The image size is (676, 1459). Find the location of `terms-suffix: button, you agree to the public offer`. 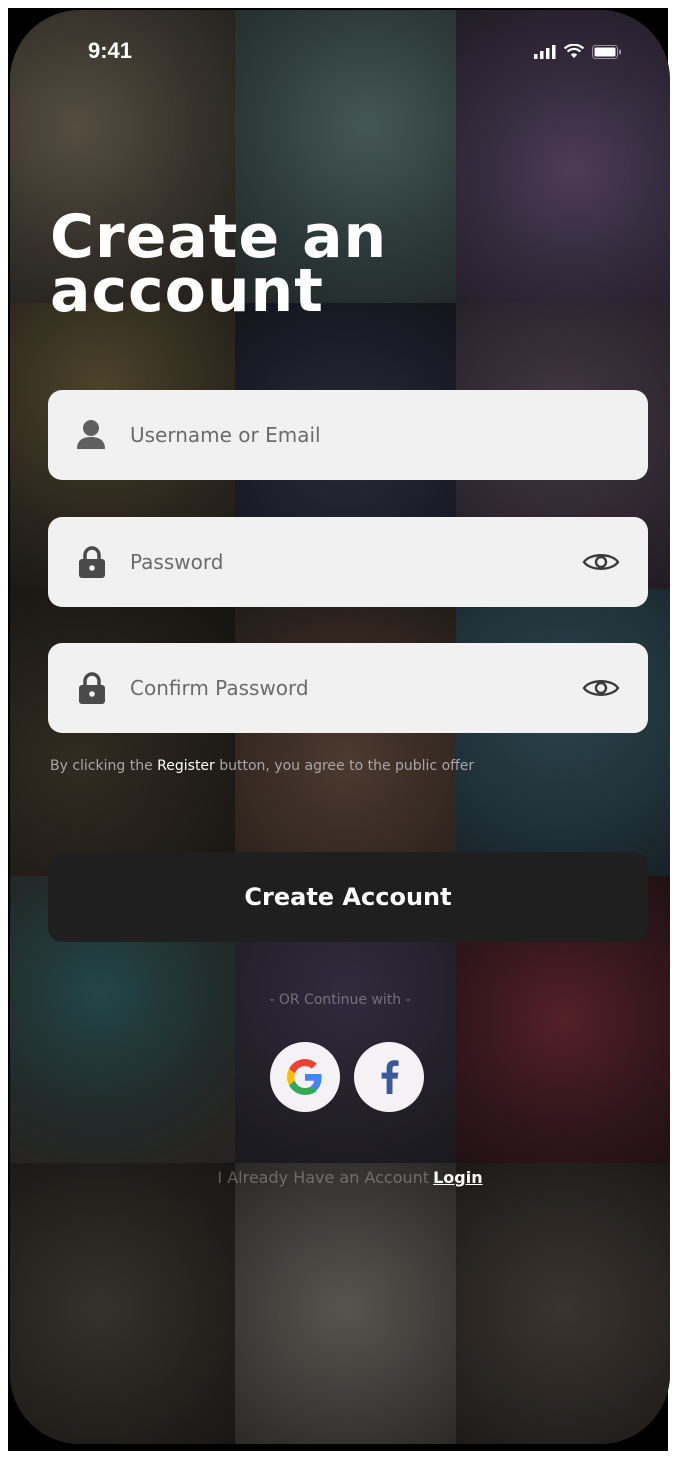

terms-suffix: button, you agree to the public offer is located at coordinates (344, 766).